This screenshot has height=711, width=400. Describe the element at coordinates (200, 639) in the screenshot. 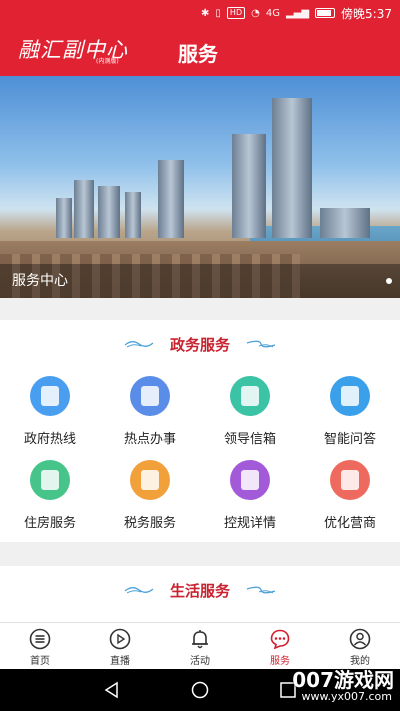

I see `bell-icon` at that location.